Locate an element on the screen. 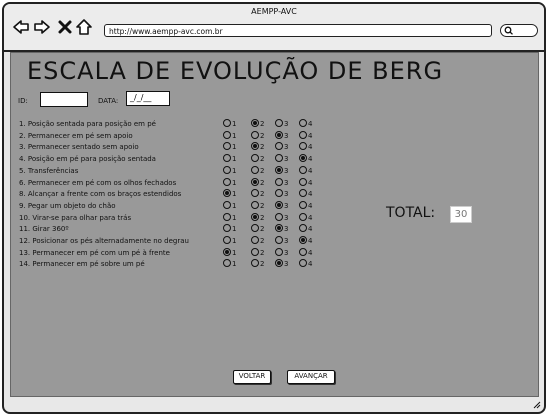 The width and height of the screenshot is (550, 418). next-button: AVANÇAR is located at coordinates (311, 377).